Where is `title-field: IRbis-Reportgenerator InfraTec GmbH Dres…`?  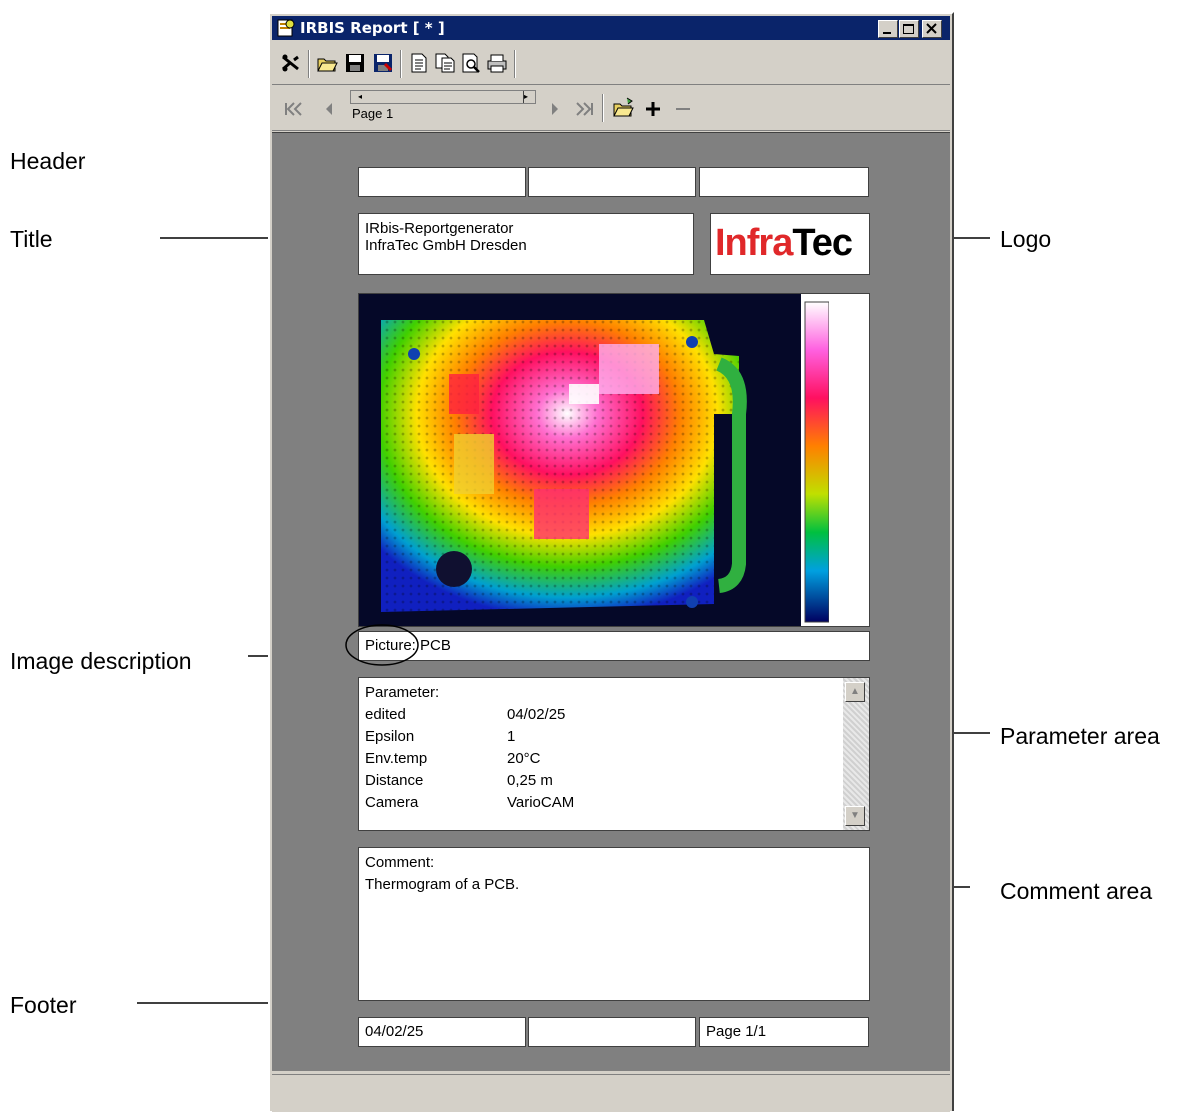 title-field: IRbis-Reportgenerator InfraTec GmbH Dres… is located at coordinates (526, 244).